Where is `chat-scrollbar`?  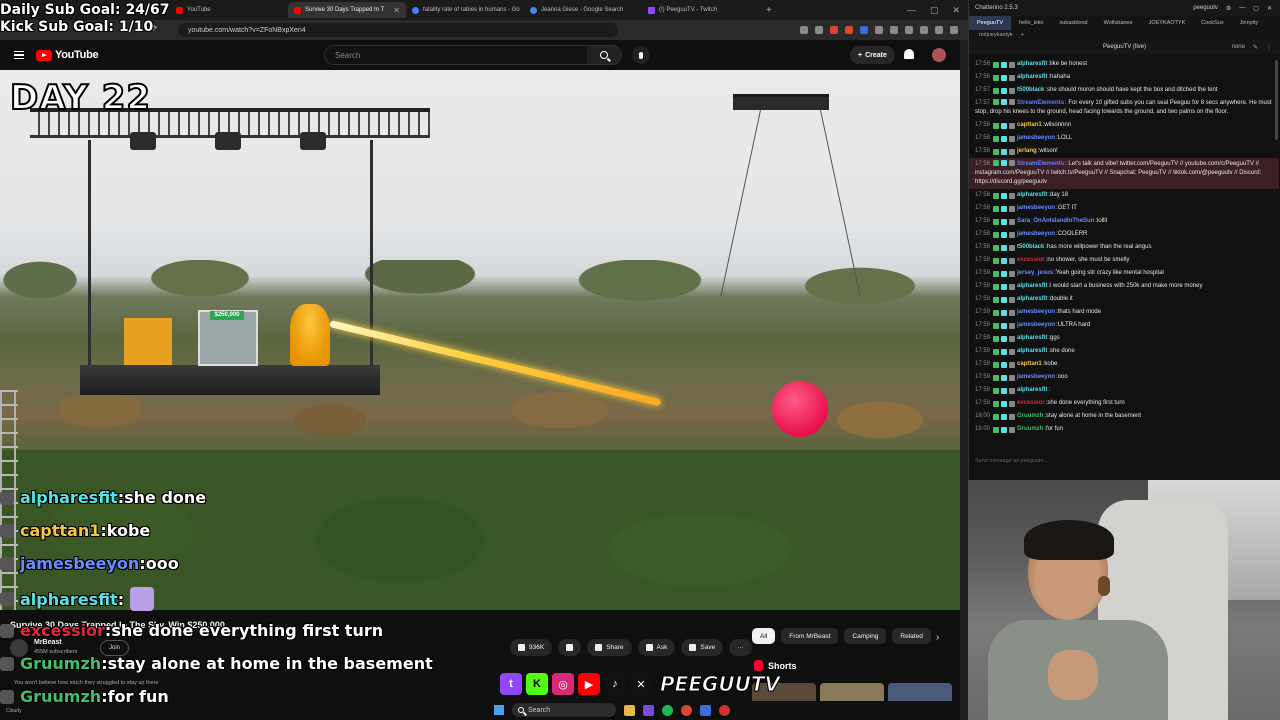 chat-scrollbar is located at coordinates (1276, 100).